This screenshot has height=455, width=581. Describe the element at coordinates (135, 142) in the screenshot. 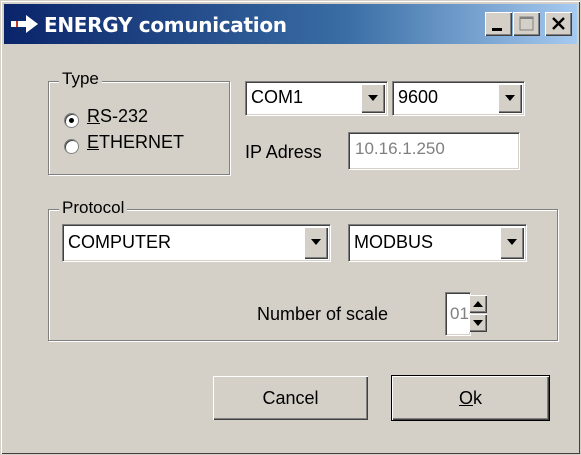

I see `radio-ethernet-label: ETHERNET` at that location.